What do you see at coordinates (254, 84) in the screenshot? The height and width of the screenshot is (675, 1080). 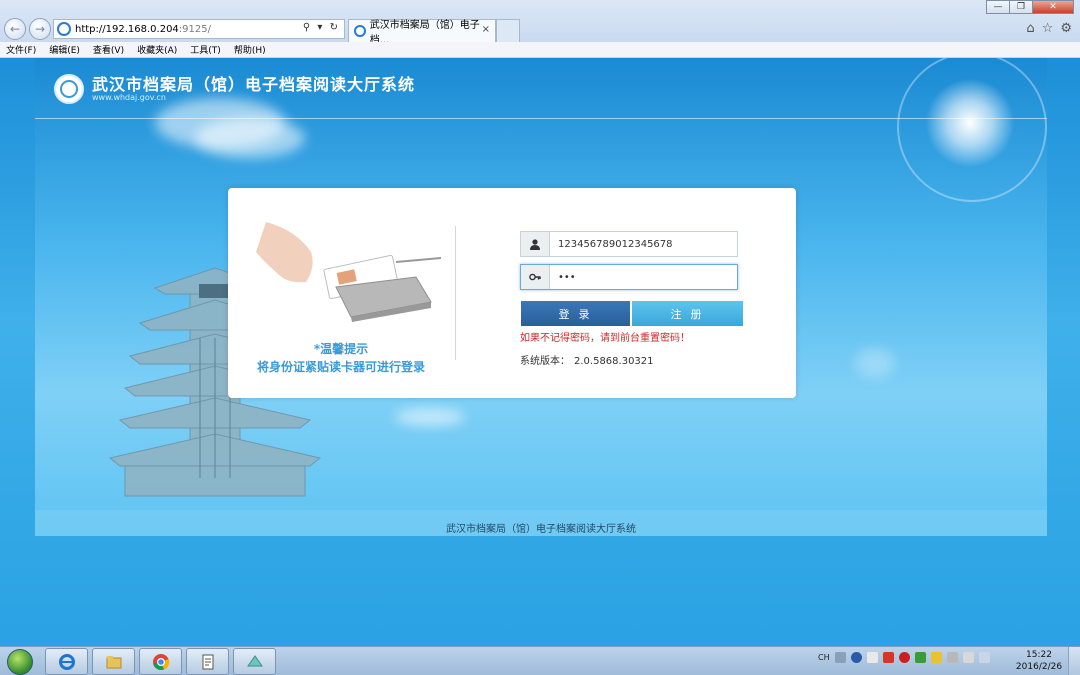 I see `site-title: 武汉市档案局（馆）电子档案阅读大厅系统` at bounding box center [254, 84].